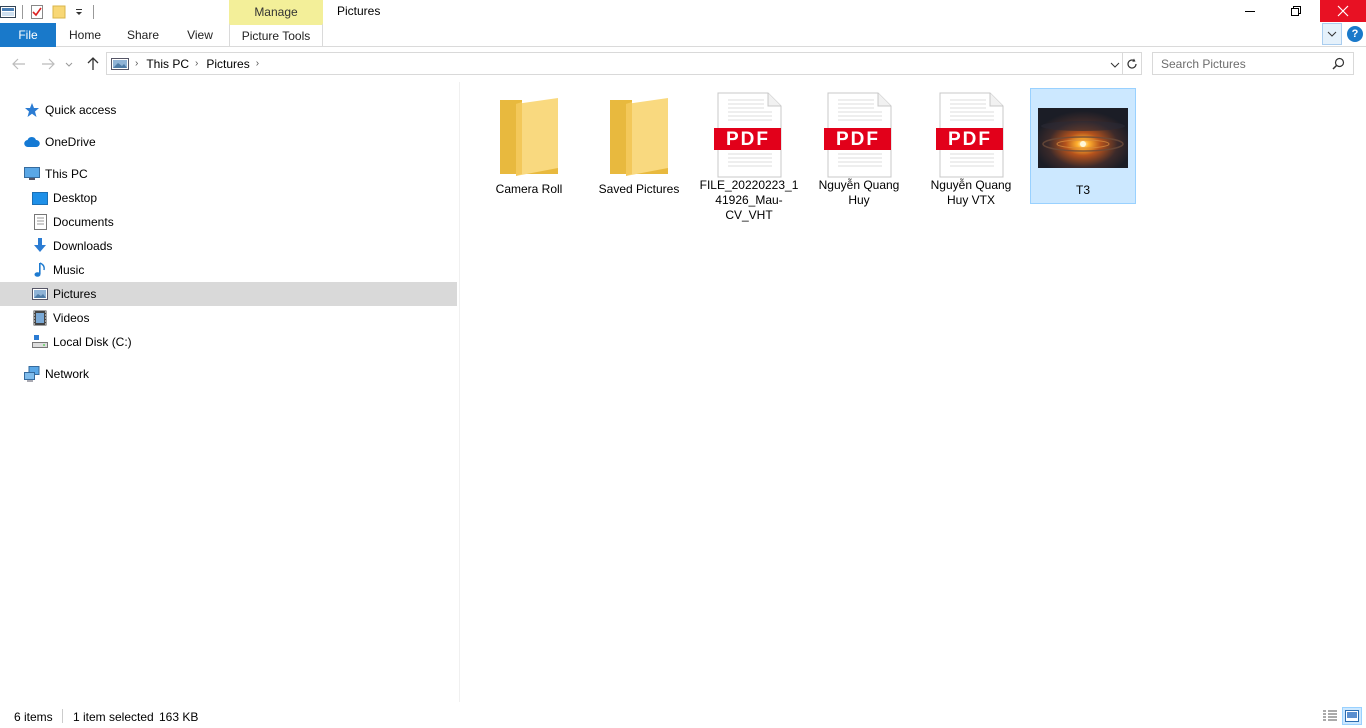  What do you see at coordinates (749, 200) in the screenshot?
I see `file-name: FILE_20220223_141926_Mau-CV_VHT` at bounding box center [749, 200].